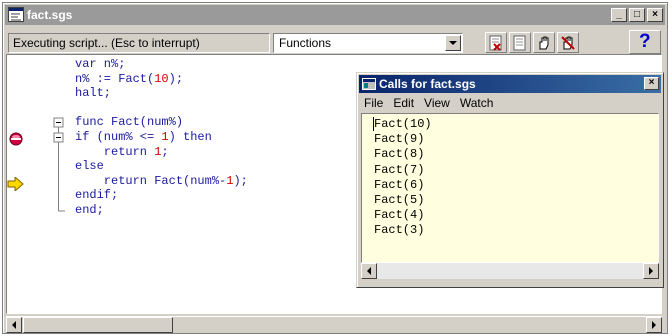 The image size is (672, 336). I want to click on call-stack-item: Fact(8), so click(403, 154).